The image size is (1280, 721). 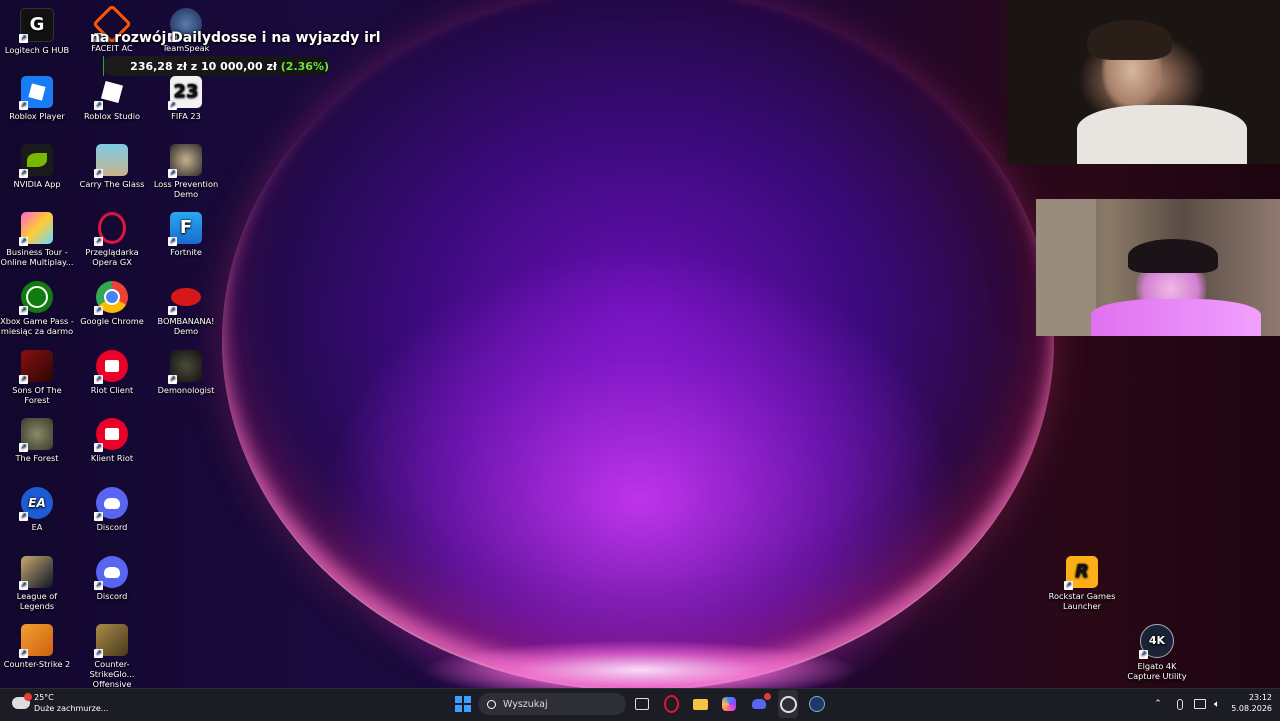 I want to click on clock-time: 23:12, so click(x=1260, y=697).